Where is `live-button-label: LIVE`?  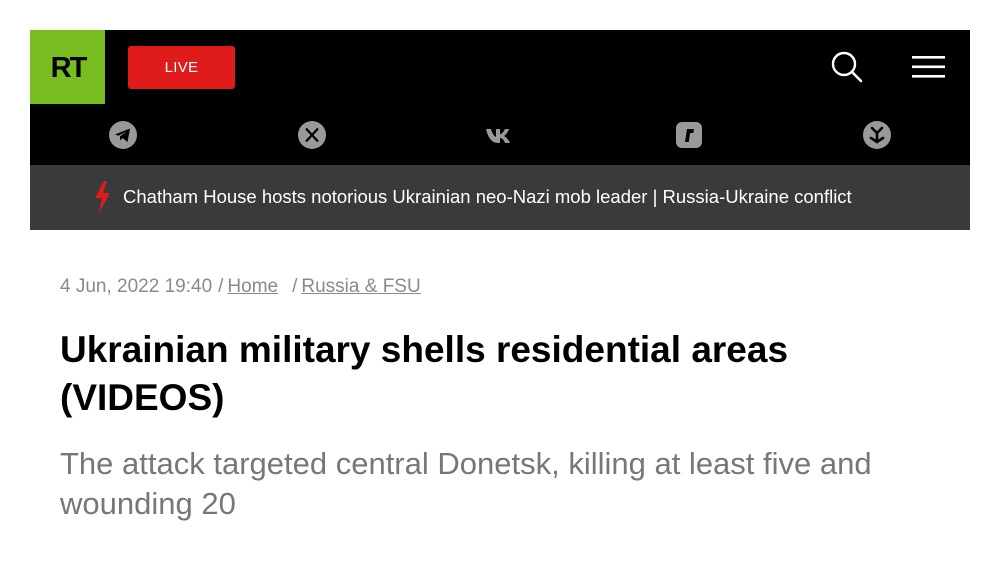
live-button-label: LIVE is located at coordinates (181, 67).